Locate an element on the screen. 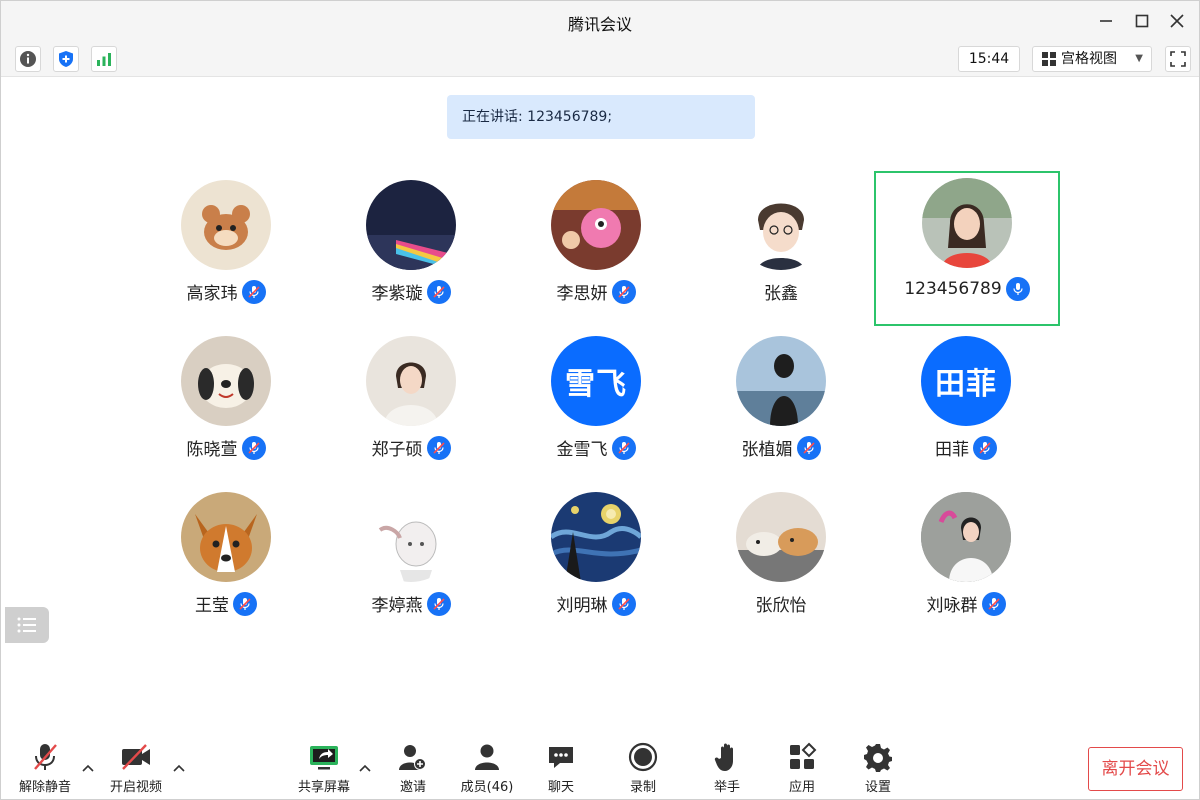 The image size is (1200, 800). maximize-icon is located at coordinates (1142, 21).